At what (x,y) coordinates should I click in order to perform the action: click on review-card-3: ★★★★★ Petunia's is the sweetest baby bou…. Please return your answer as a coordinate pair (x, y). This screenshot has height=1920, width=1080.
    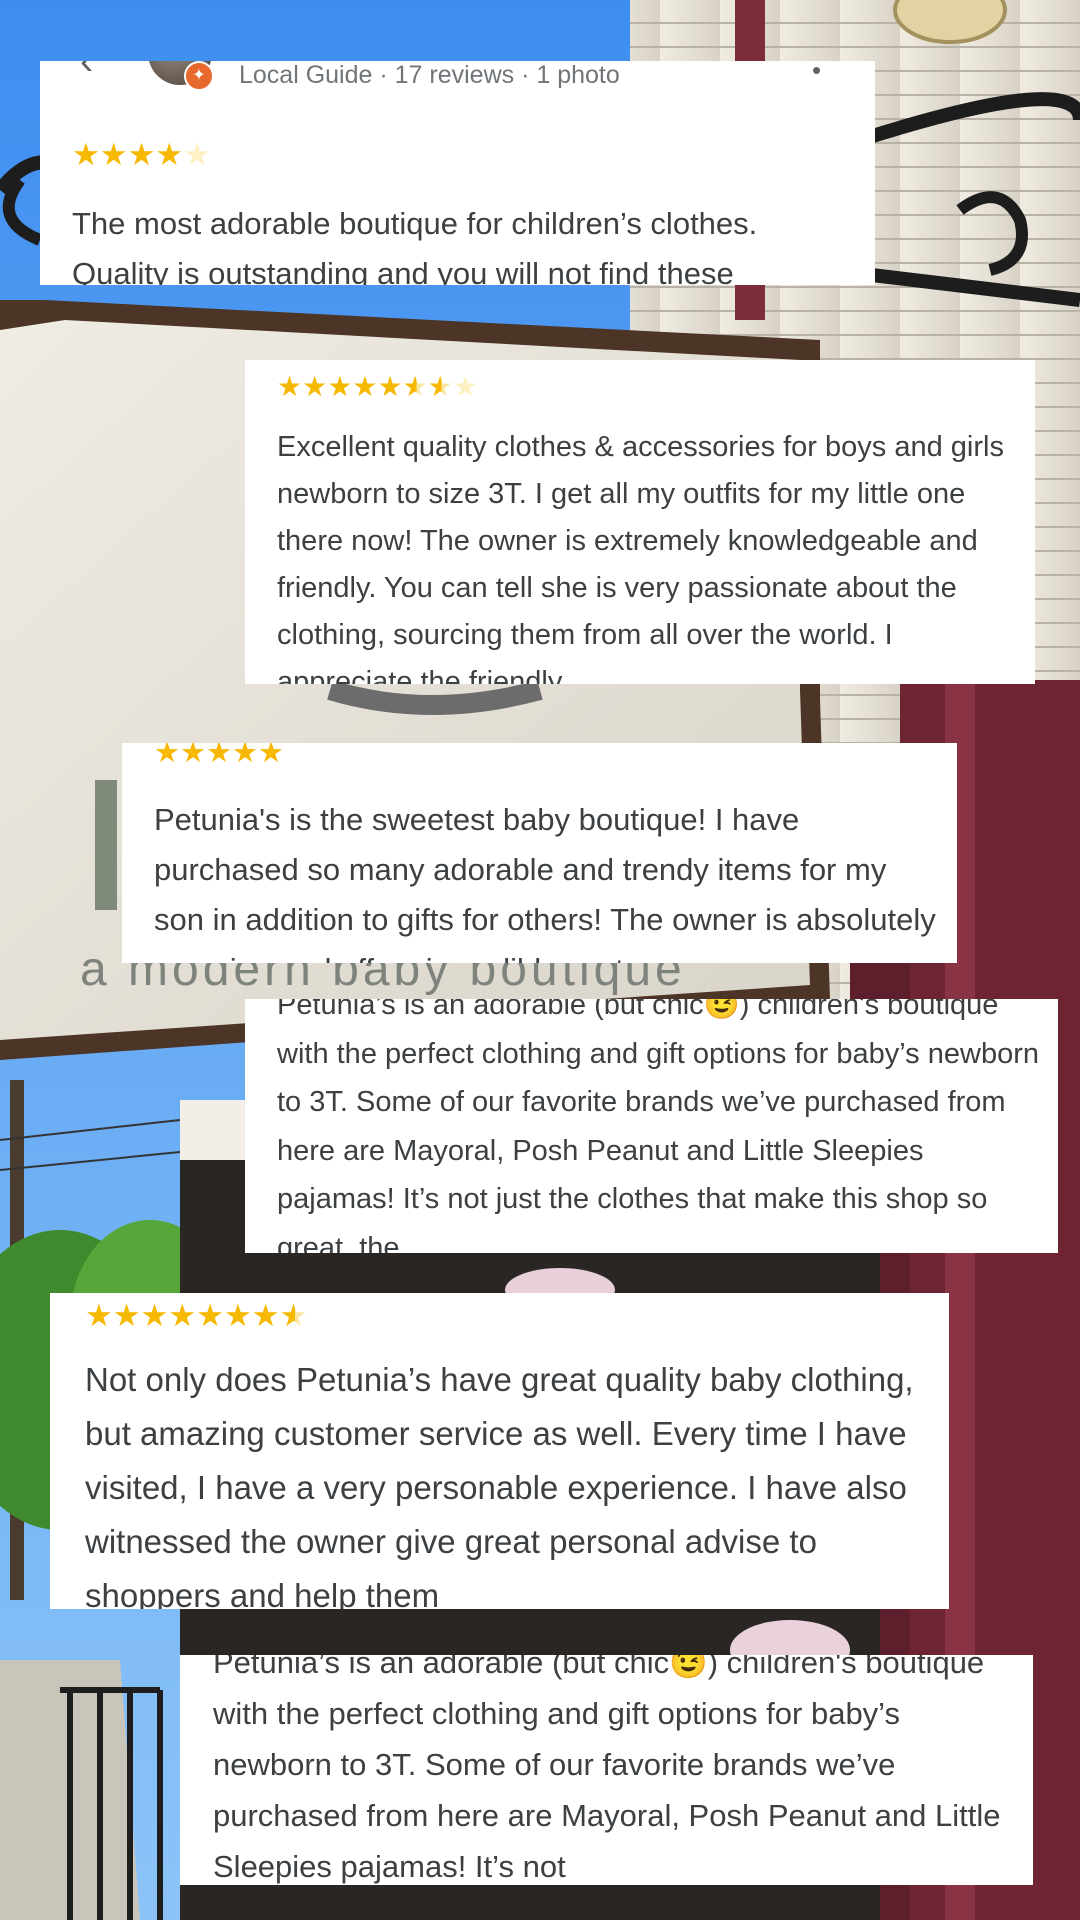
    Looking at the image, I should click on (539, 853).